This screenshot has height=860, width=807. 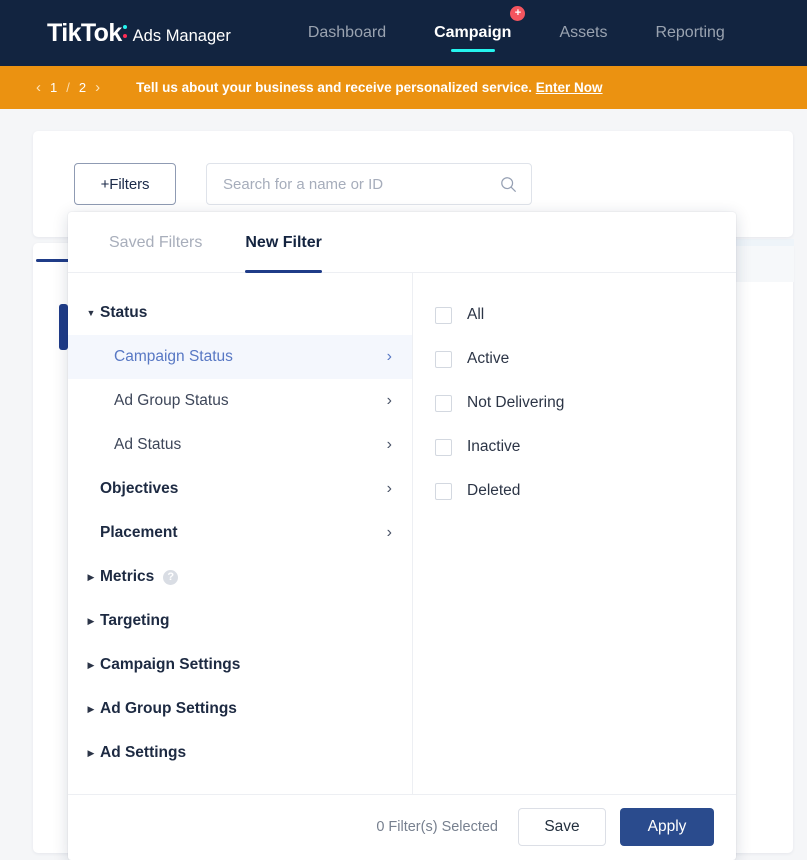 I want to click on banner-total-pages: 2, so click(x=82, y=87).